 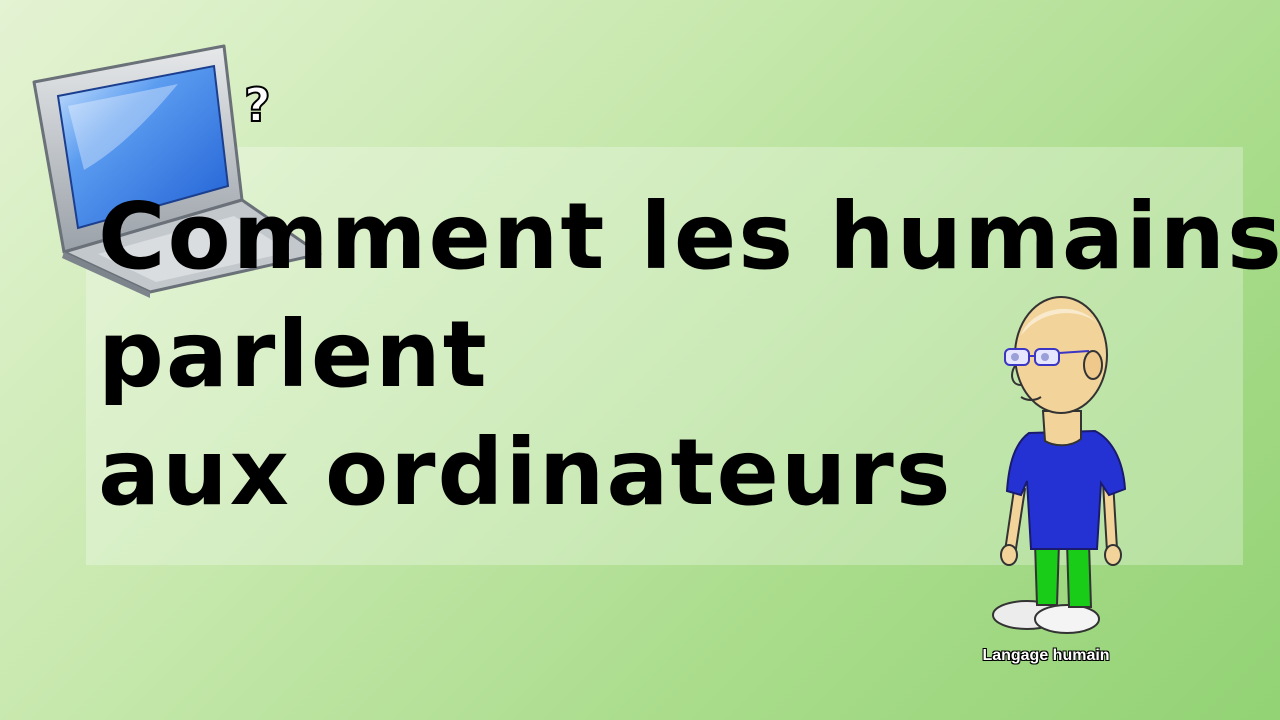 I want to click on character-caption: Langage humain, so click(x=1046, y=655).